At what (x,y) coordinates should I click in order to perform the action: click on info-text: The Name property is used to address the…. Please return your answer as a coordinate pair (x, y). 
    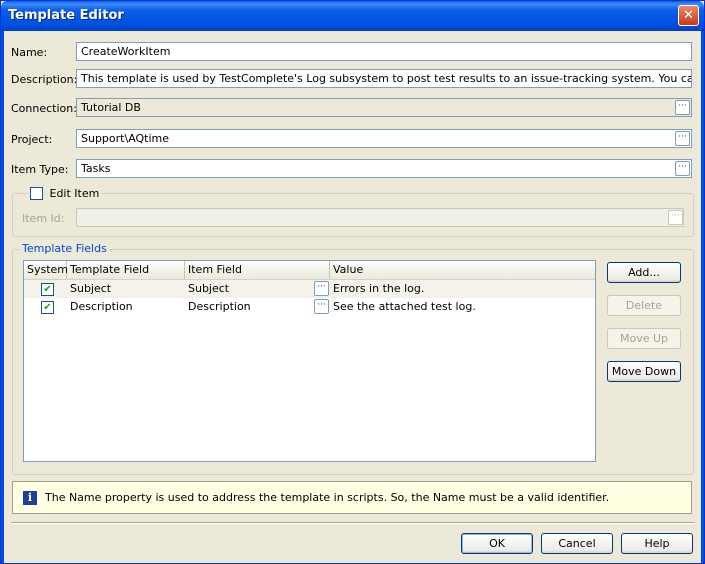
    Looking at the image, I should click on (327, 497).